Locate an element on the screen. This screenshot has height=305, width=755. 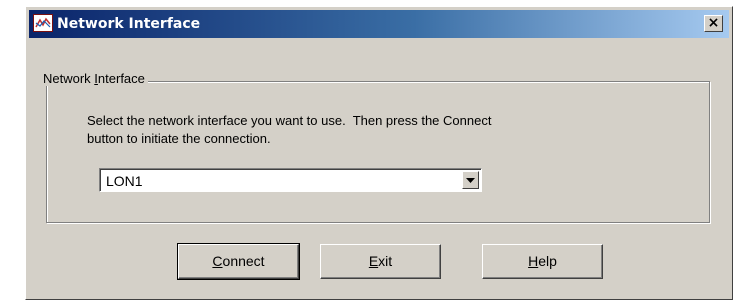
chevron-down-icon is located at coordinates (470, 180).